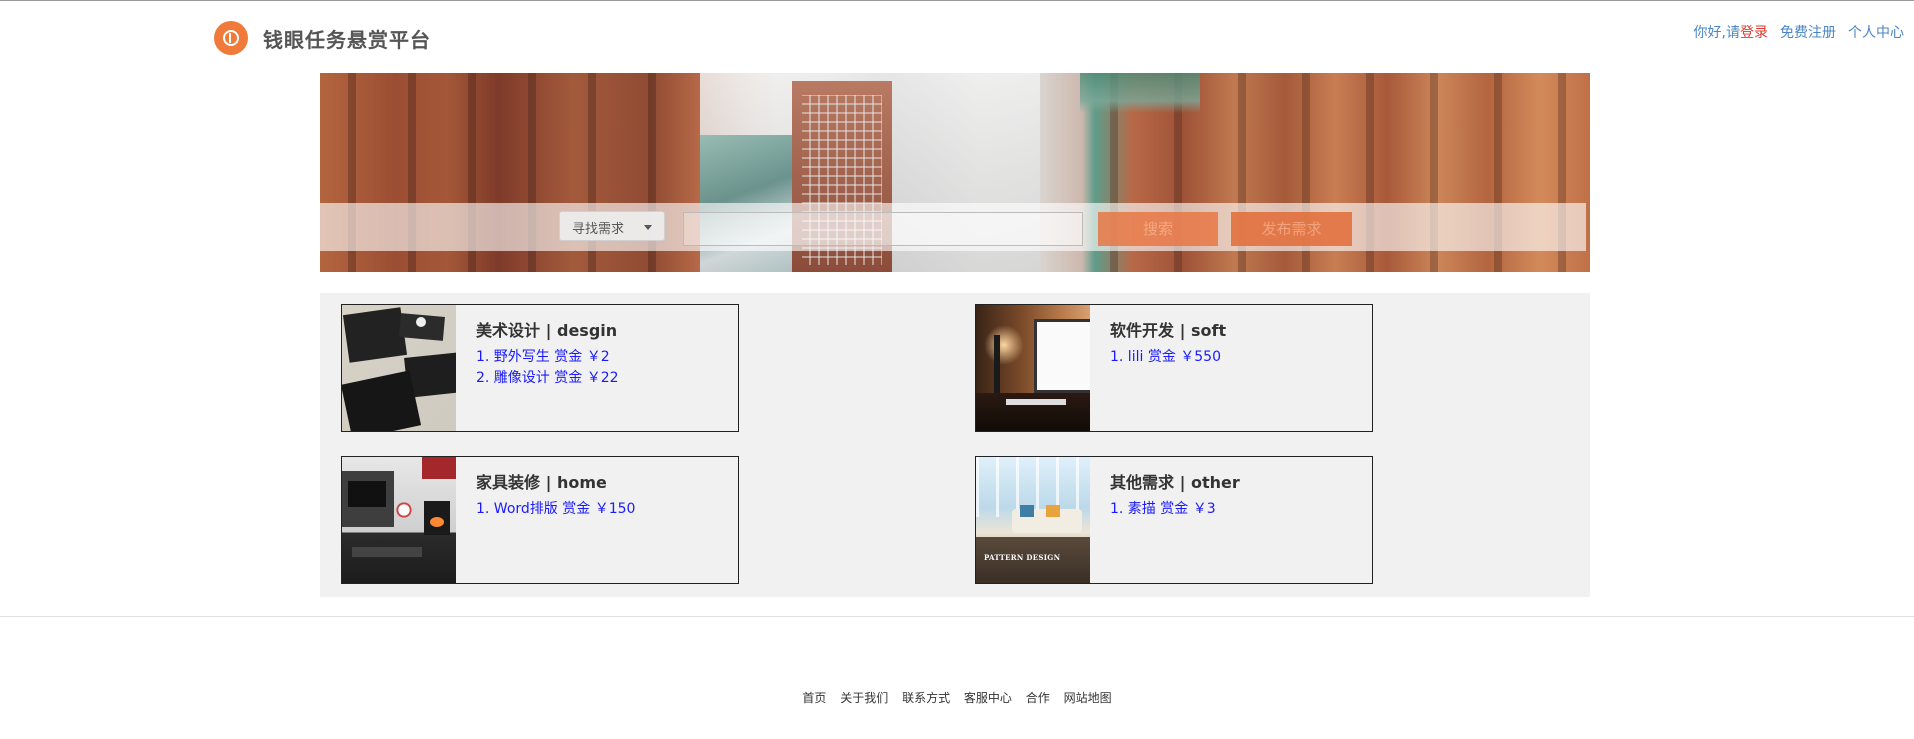  Describe the element at coordinates (399, 368) in the screenshot. I see `design-thumbnail` at that location.